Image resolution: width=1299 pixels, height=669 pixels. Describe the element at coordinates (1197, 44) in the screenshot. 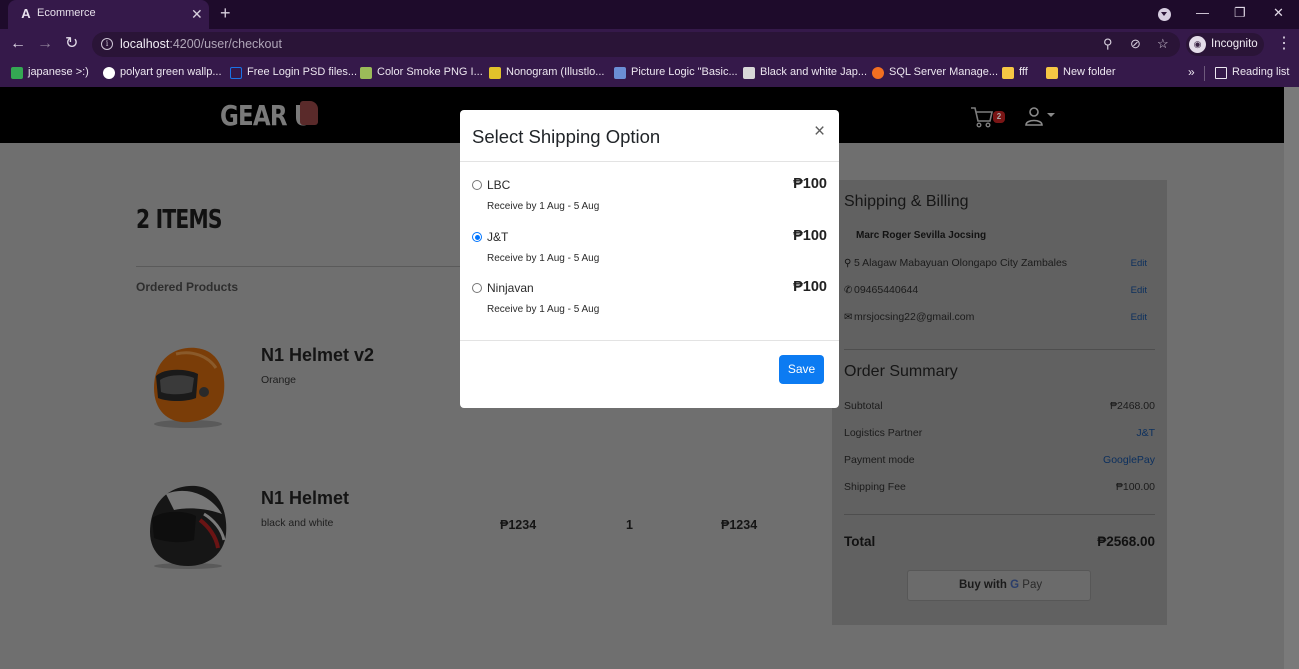

I see `incognito-icon: ◉` at that location.